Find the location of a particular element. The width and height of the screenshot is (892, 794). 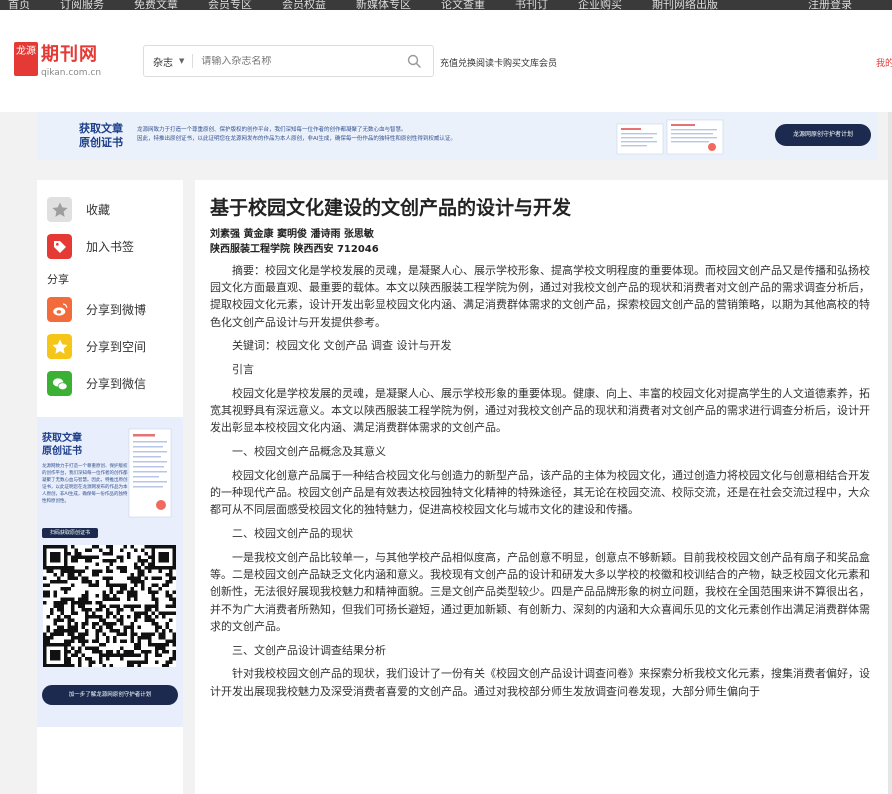

article-title: 基于校园文化建设的文创产品的设计与开发 is located at coordinates (391, 208).